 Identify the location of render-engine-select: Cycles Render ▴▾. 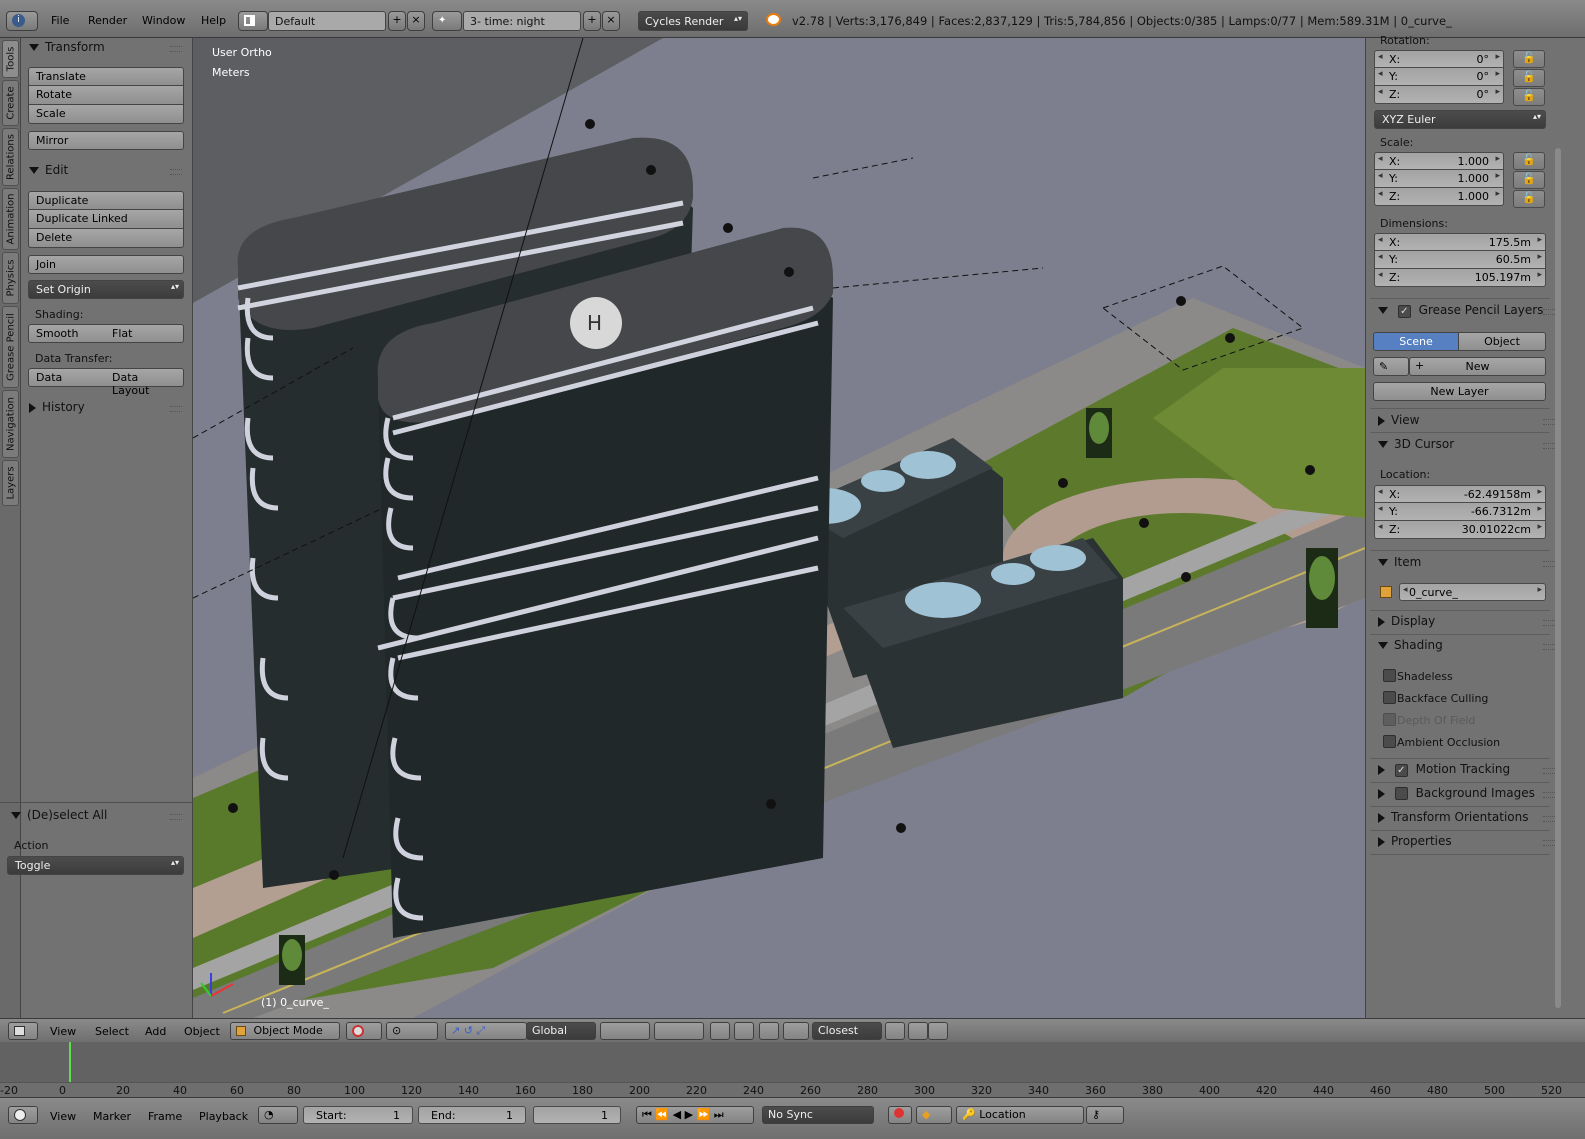
(693, 21).